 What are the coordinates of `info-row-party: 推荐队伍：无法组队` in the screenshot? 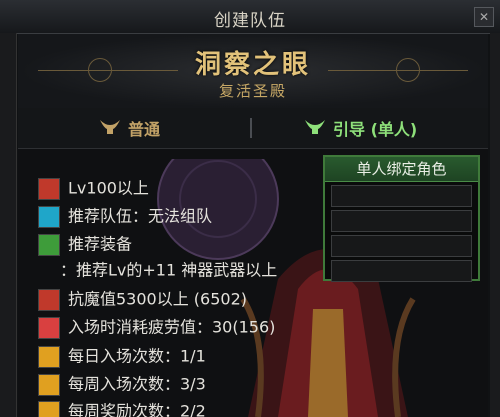 It's located at (125, 216).